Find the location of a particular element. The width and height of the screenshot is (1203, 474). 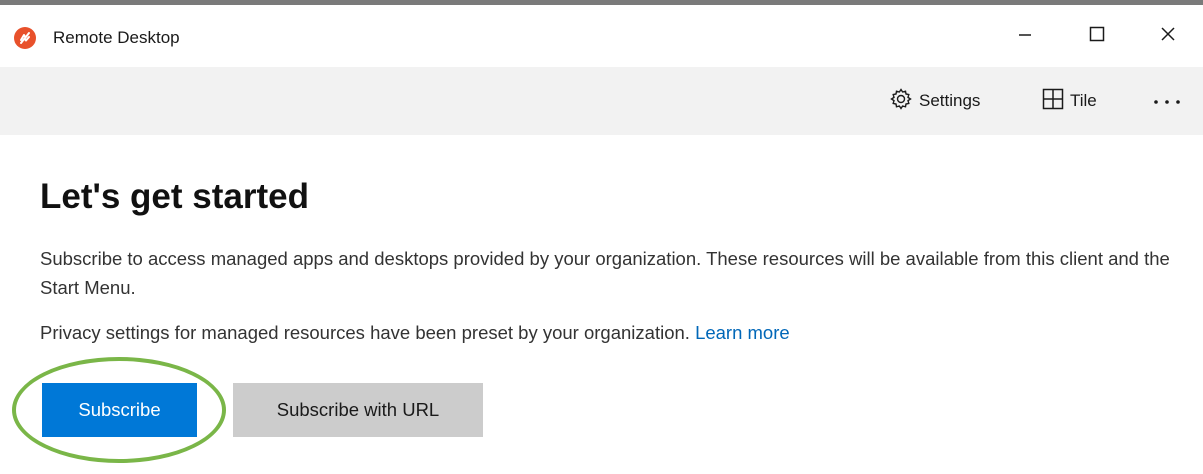

gear-icon is located at coordinates (904, 101).